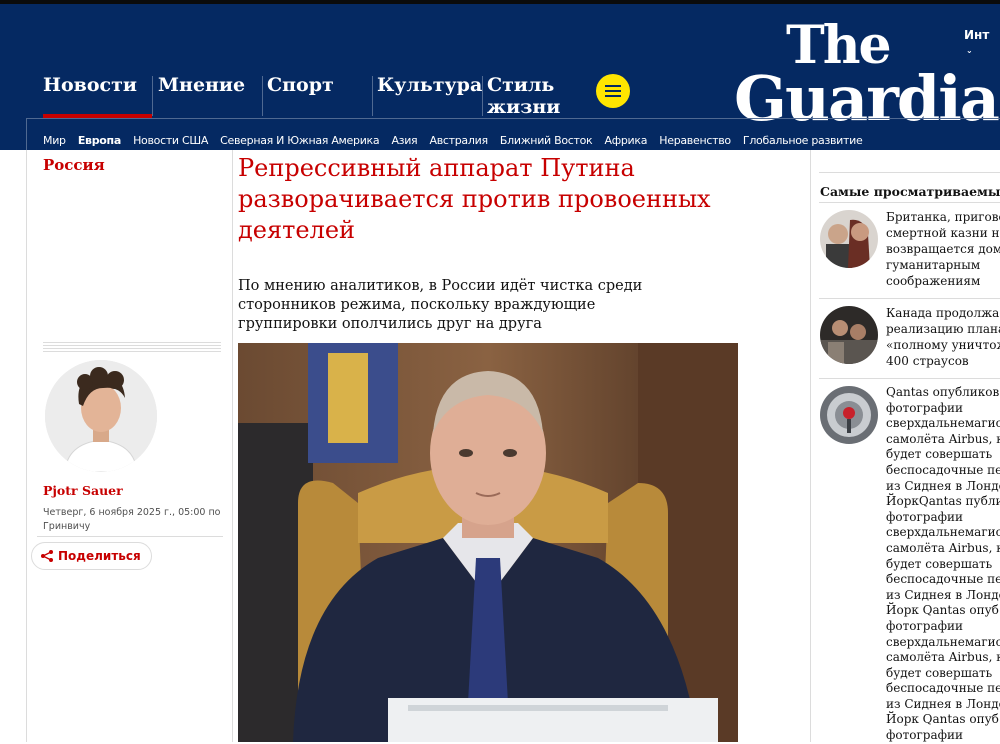 The image size is (1000, 744). Describe the element at coordinates (300, 85) in the screenshot. I see `pillar-sport: Спорт` at that location.